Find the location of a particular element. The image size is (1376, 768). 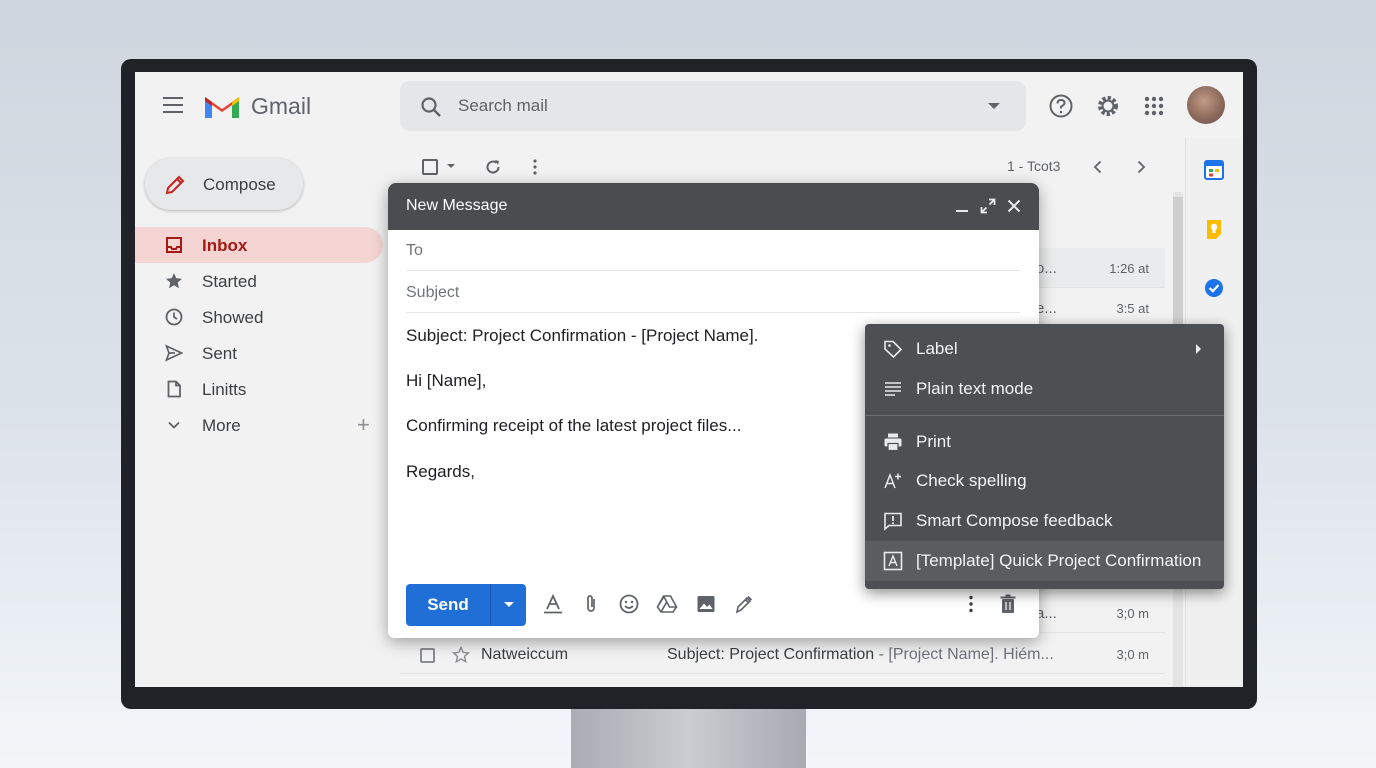

feedback-icon is located at coordinates (893, 521).